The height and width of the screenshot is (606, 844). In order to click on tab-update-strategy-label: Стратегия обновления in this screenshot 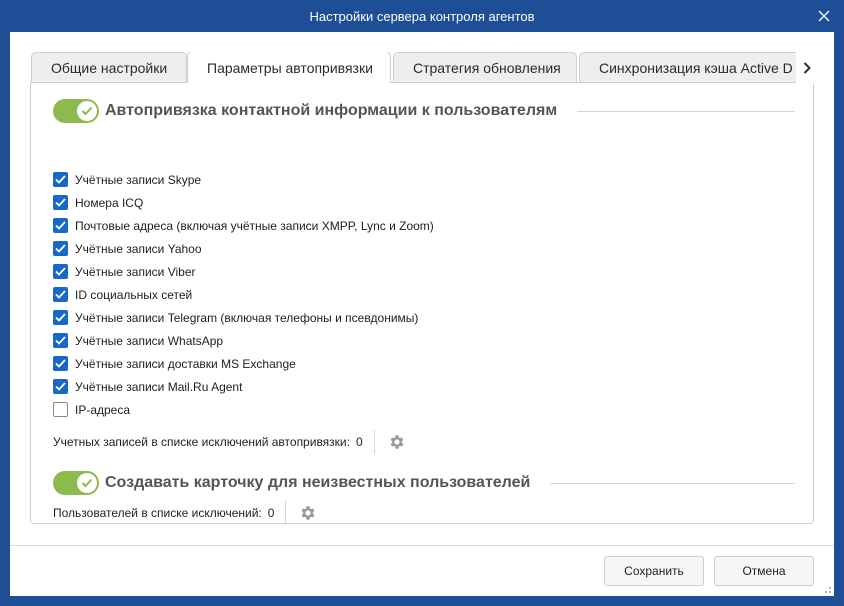, I will do `click(487, 68)`.